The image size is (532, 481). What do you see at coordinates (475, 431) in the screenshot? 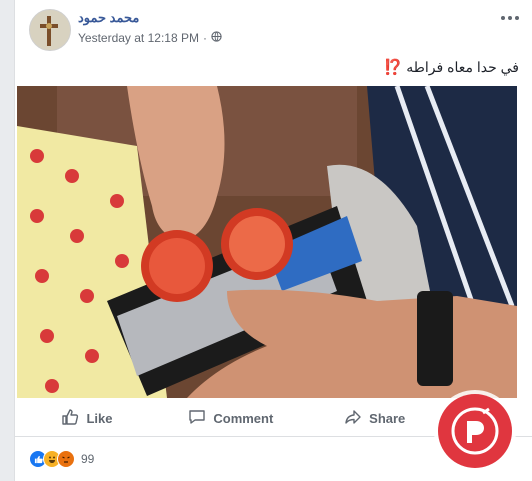
I see `watermark-logo-icon` at bounding box center [475, 431].